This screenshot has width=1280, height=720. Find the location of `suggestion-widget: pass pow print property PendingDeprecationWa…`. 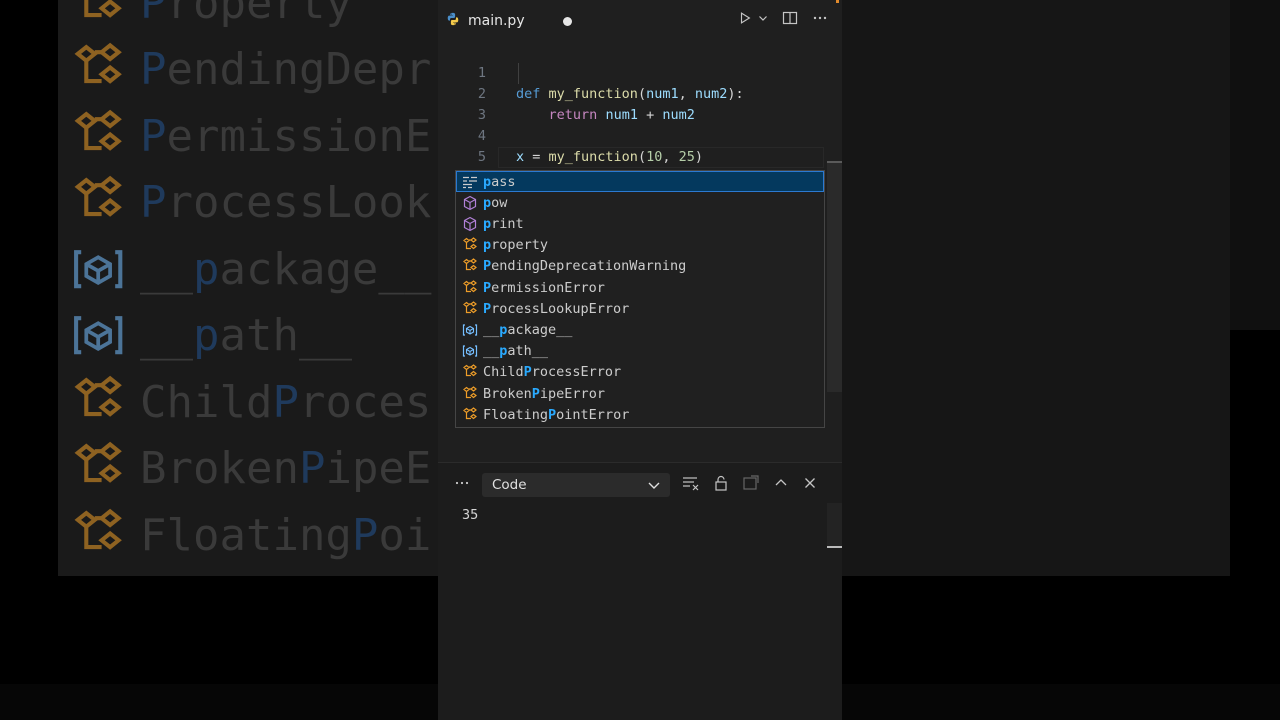

suggestion-widget: pass pow print property PendingDeprecationWa… is located at coordinates (640, 299).